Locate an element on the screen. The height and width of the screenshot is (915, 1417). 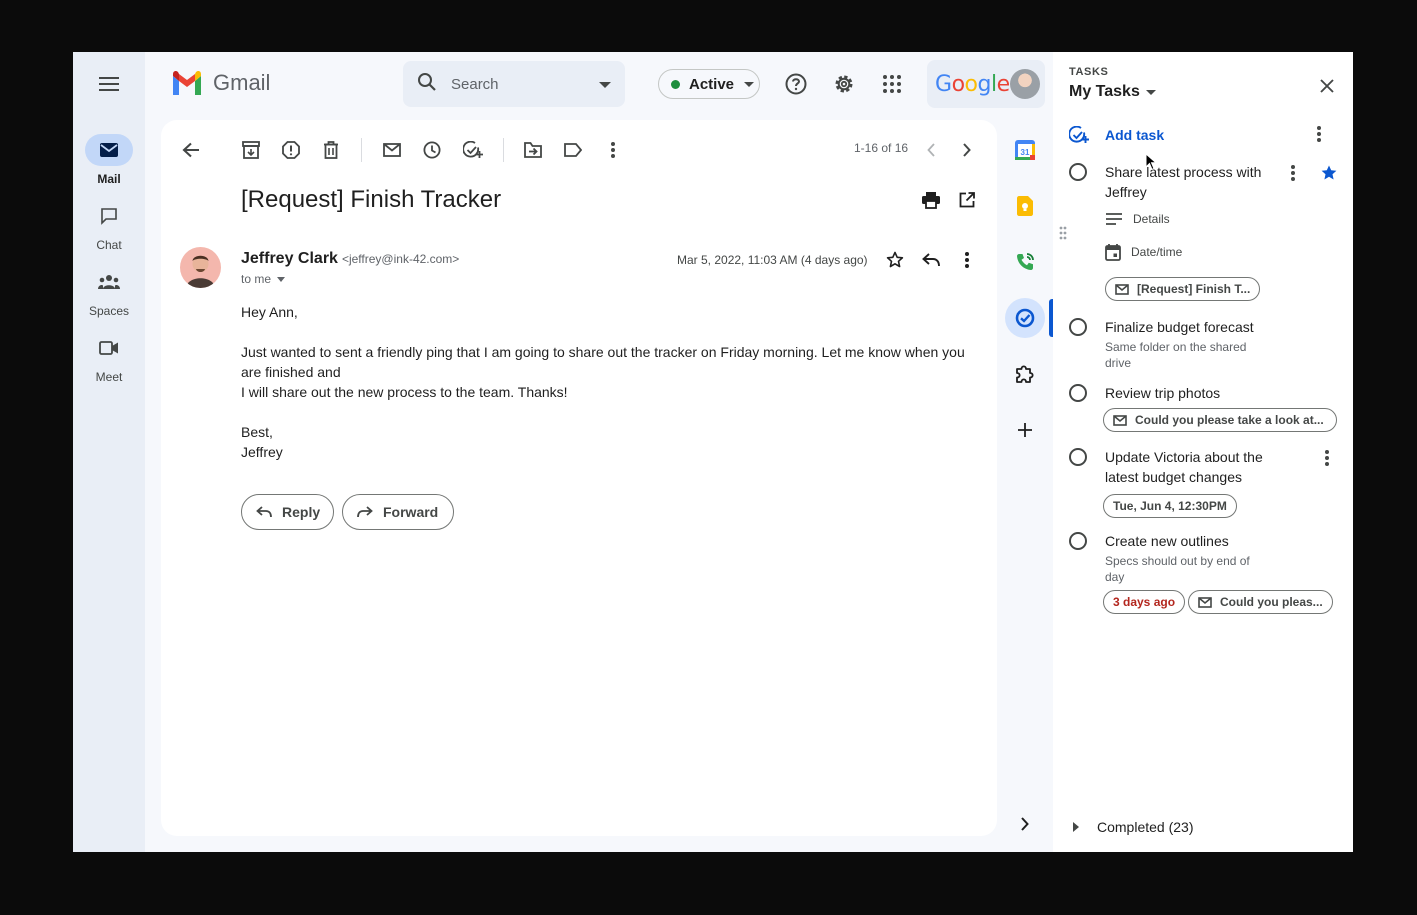
gmail-logo: Gmail is located at coordinates (220, 83).